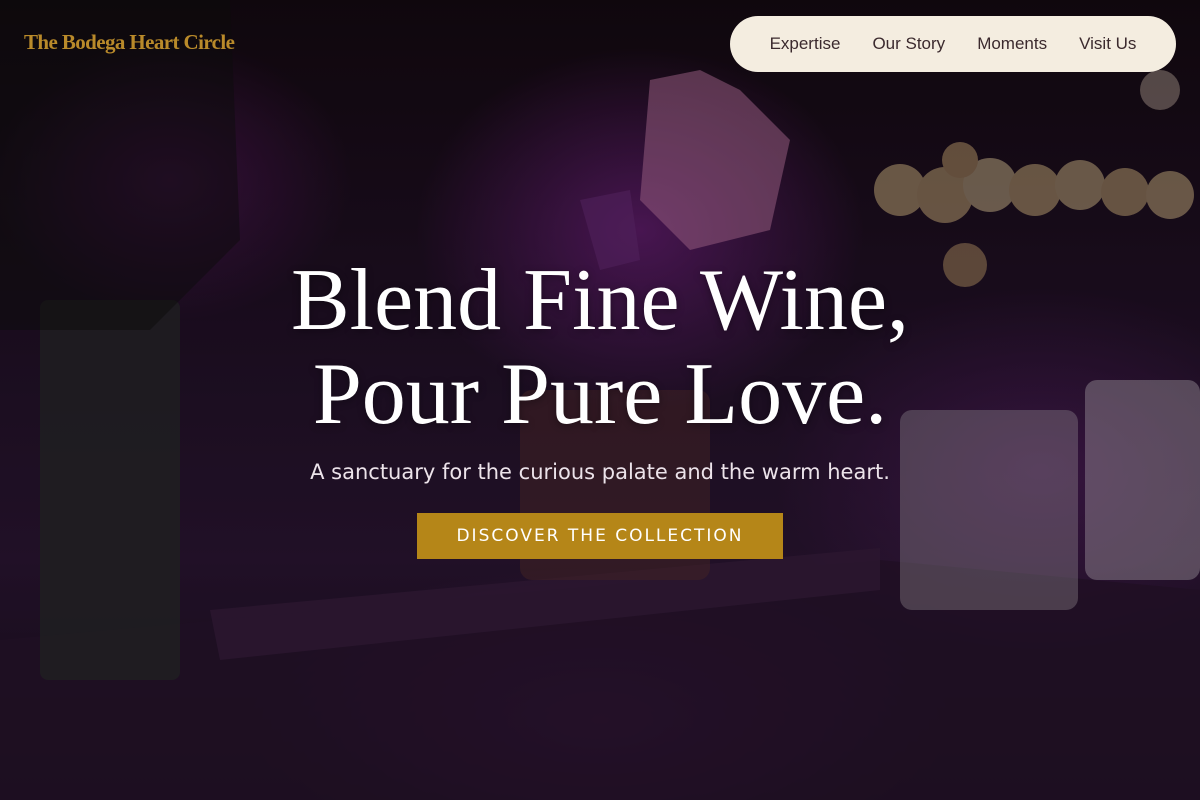 The image size is (1200, 800). I want to click on nav-link-visit-us: Visit Us, so click(1107, 44).